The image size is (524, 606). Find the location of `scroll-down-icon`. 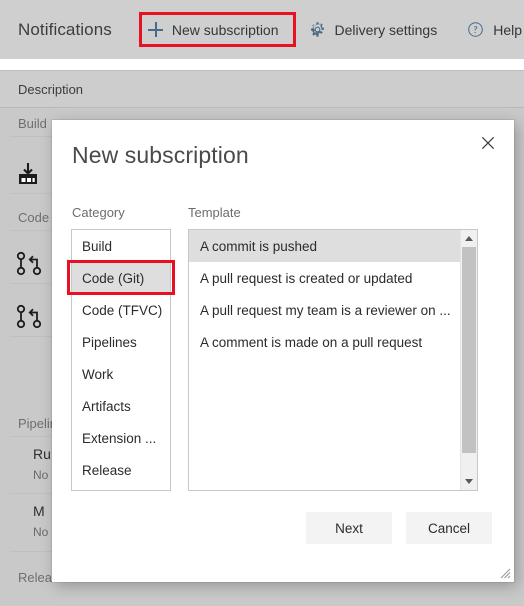

scroll-down-icon is located at coordinates (469, 481).